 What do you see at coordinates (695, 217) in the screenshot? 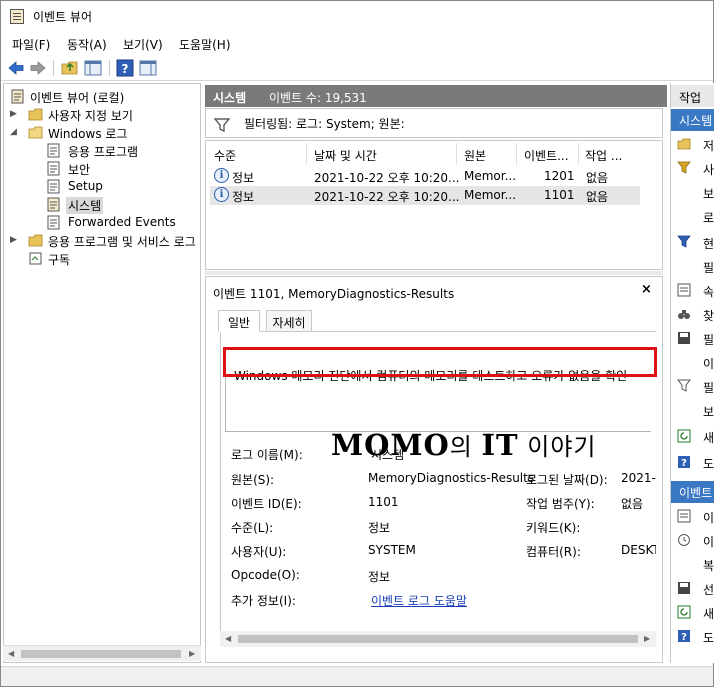
I see `action-clear-log: 로` at bounding box center [695, 217].